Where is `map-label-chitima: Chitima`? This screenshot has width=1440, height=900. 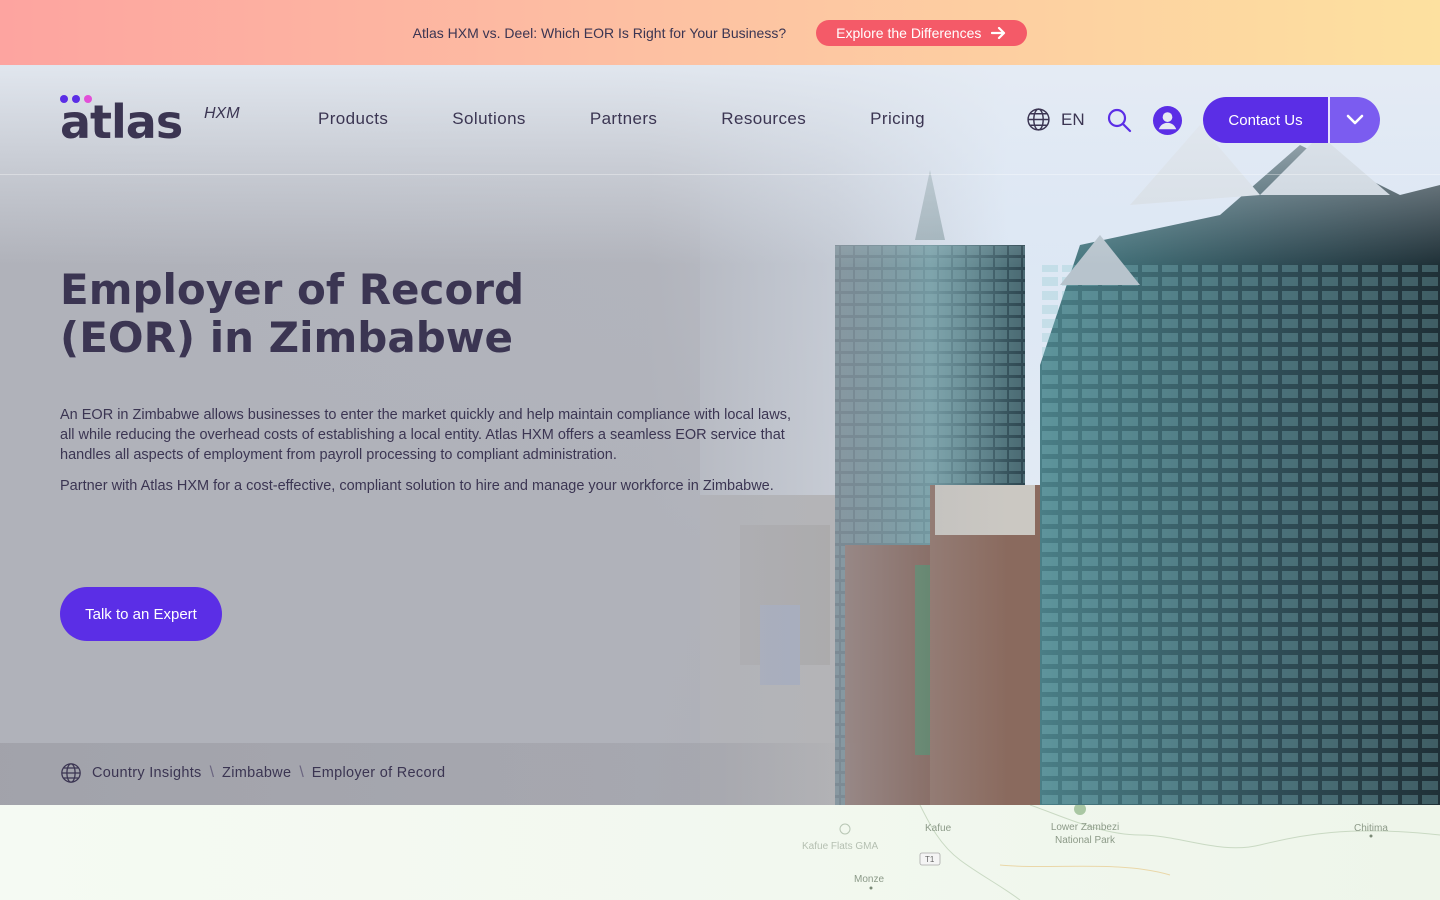 map-label-chitima: Chitima is located at coordinates (1371, 828).